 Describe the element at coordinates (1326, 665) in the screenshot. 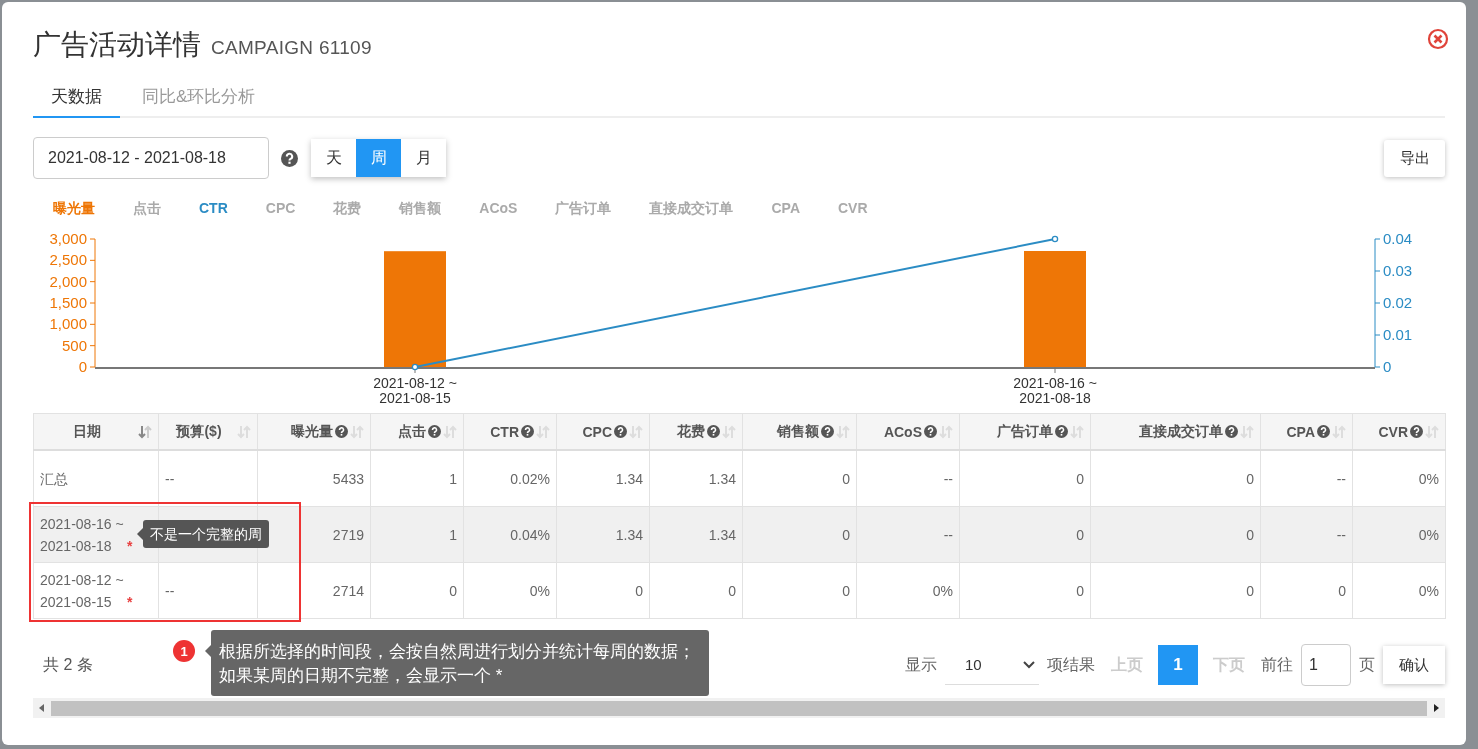

I see `page-number-field: 1` at that location.